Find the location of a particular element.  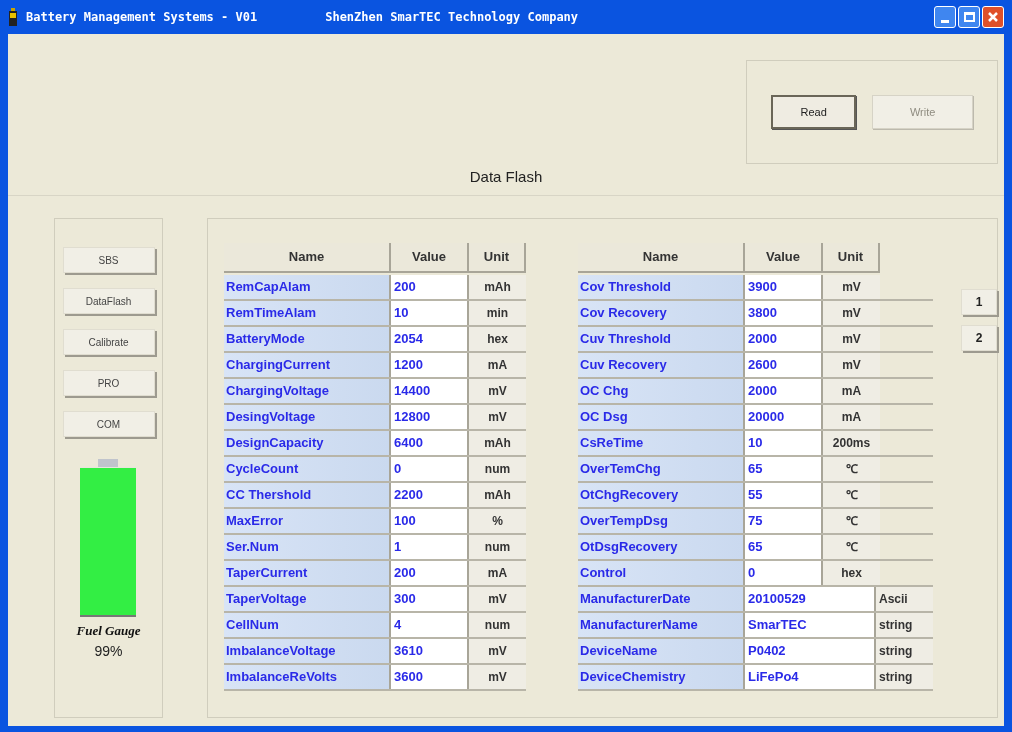

value-field: 55 is located at coordinates (784, 495).